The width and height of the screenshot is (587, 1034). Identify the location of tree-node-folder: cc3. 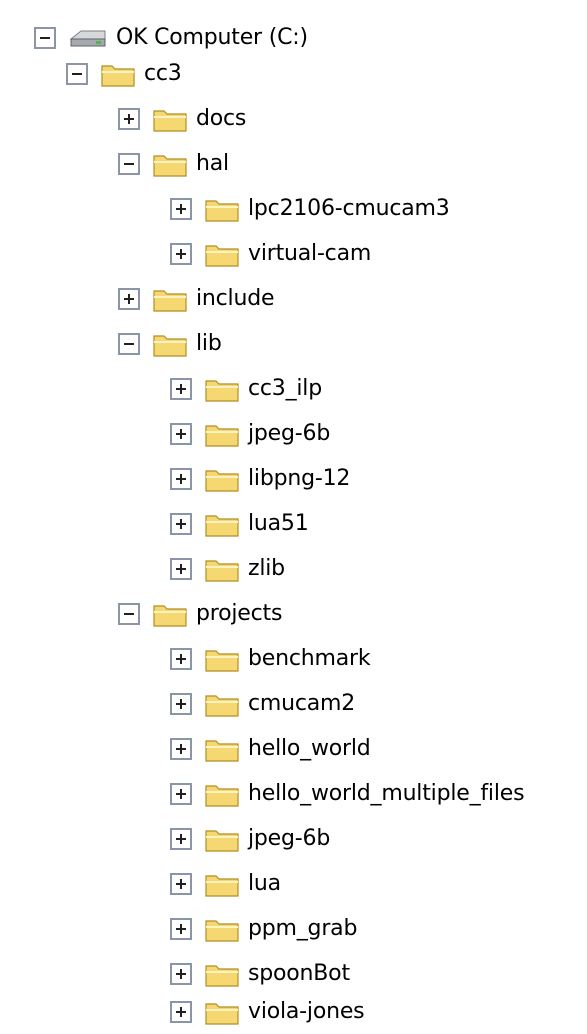
(124, 74).